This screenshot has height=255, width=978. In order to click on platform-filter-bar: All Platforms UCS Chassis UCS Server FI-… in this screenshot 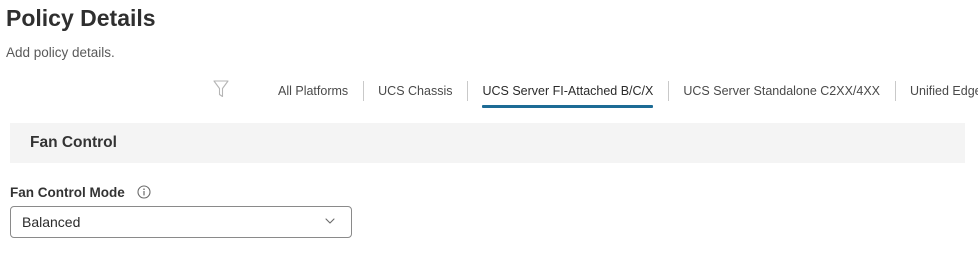, I will do `click(595, 93)`.